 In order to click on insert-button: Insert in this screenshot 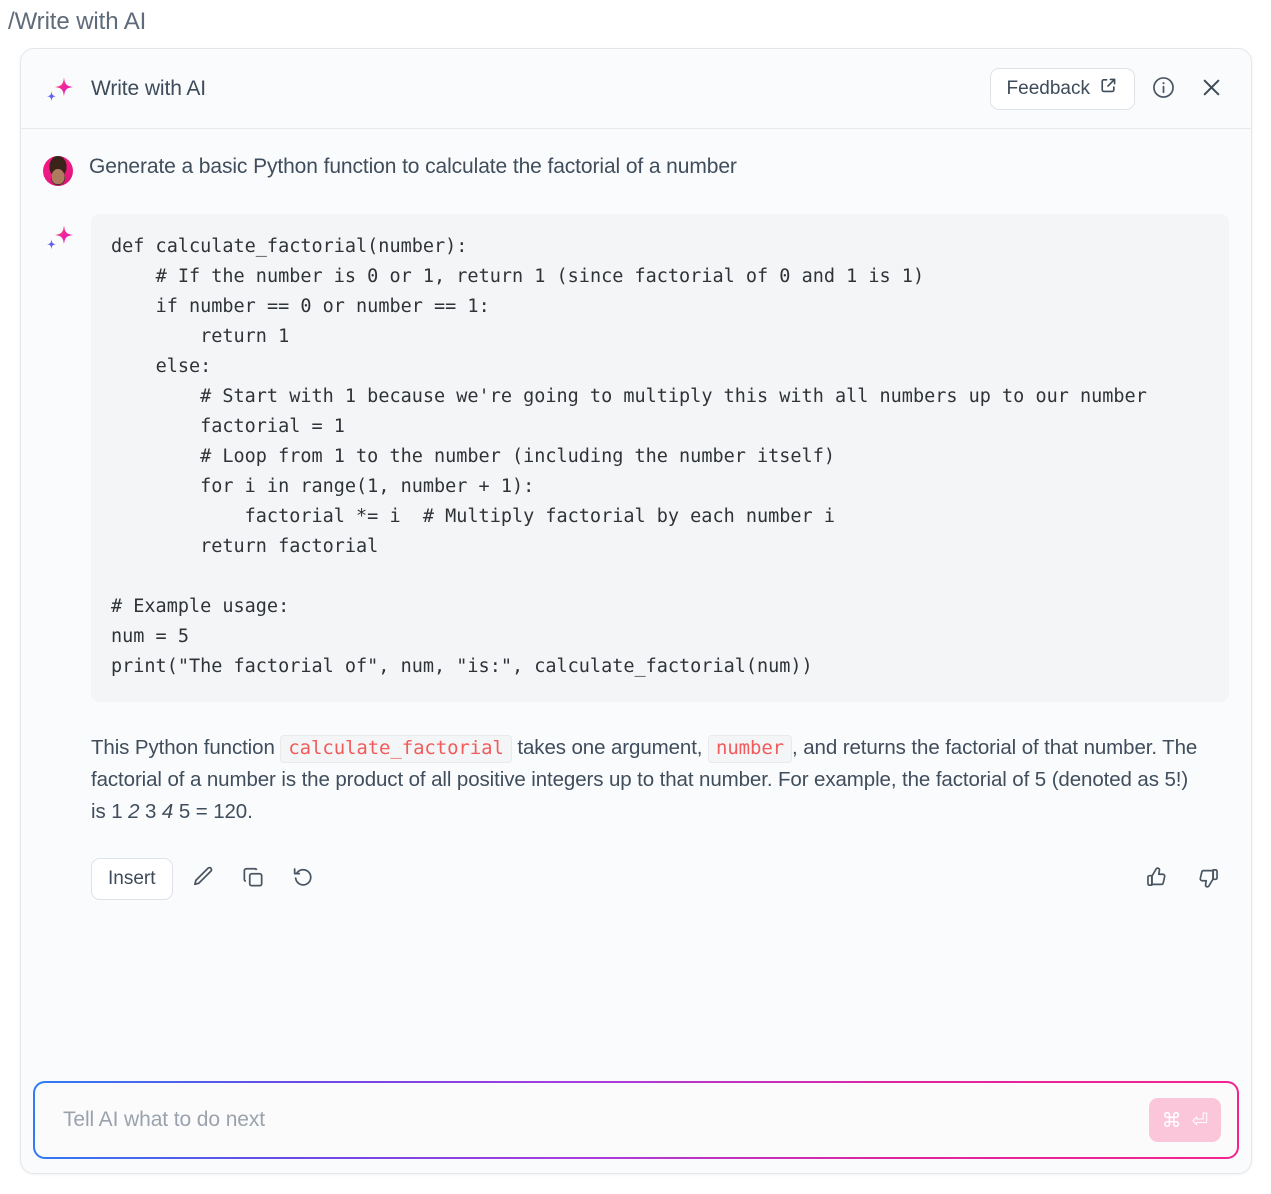, I will do `click(132, 878)`.